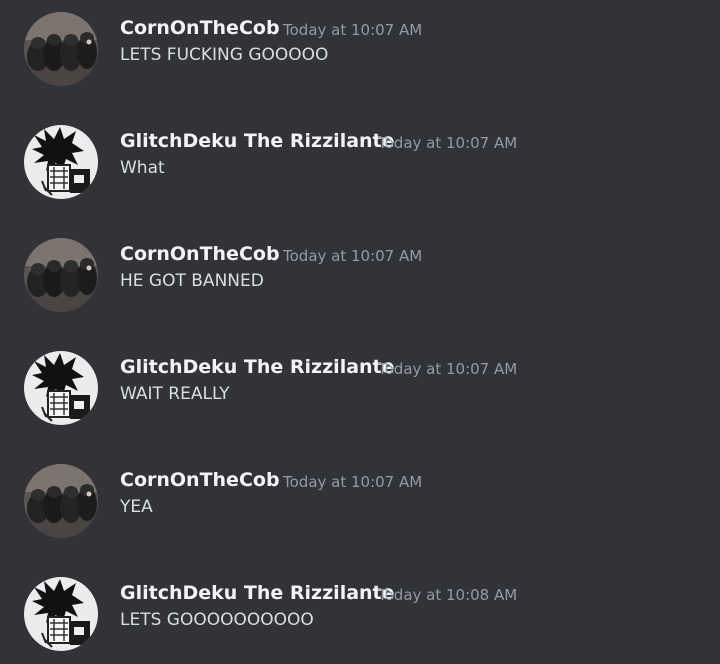  I want to click on message-text: WAIT REALLY, so click(175, 394).